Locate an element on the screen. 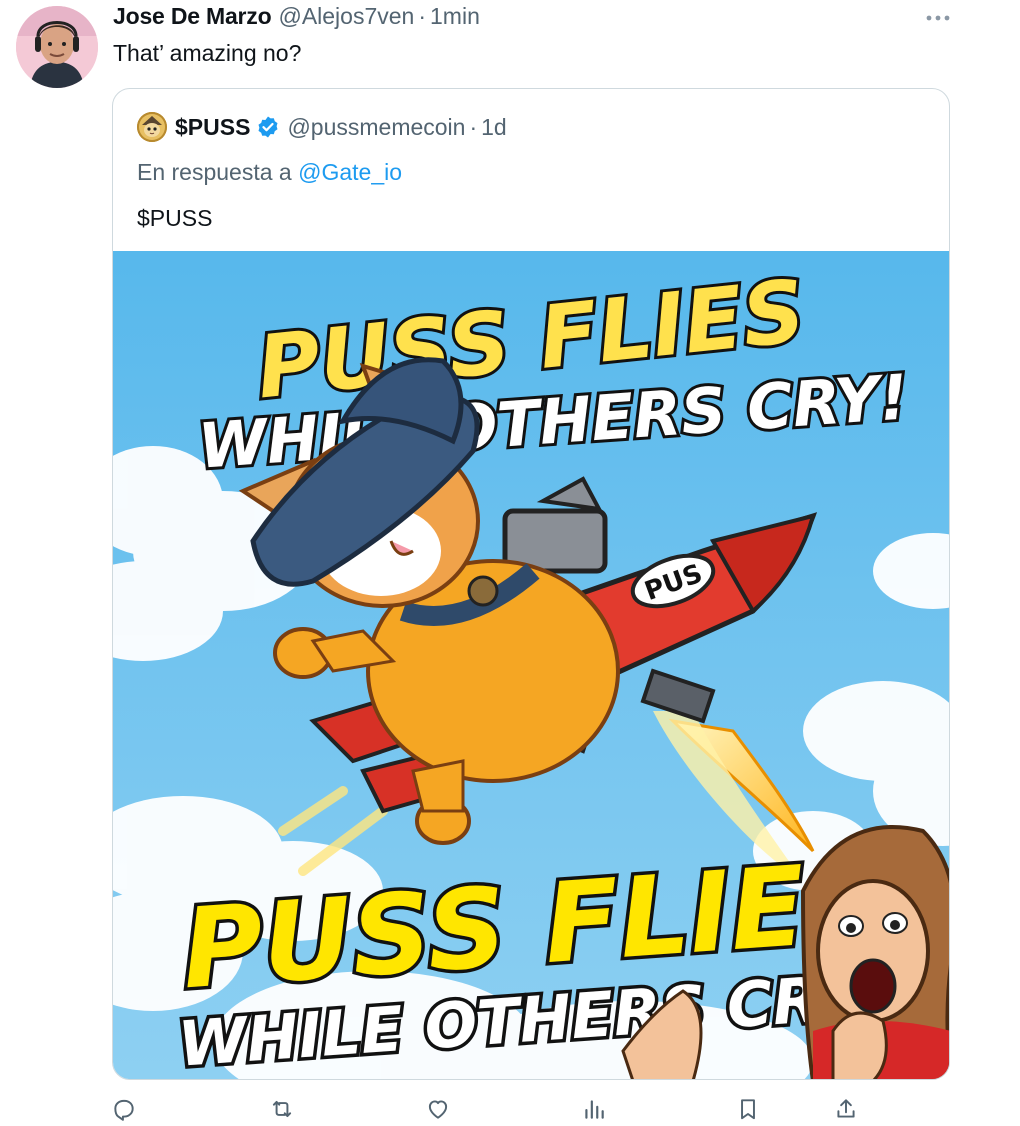 The height and width of the screenshot is (1126, 1020). author-handle: @Alejos7ven is located at coordinates (346, 16).